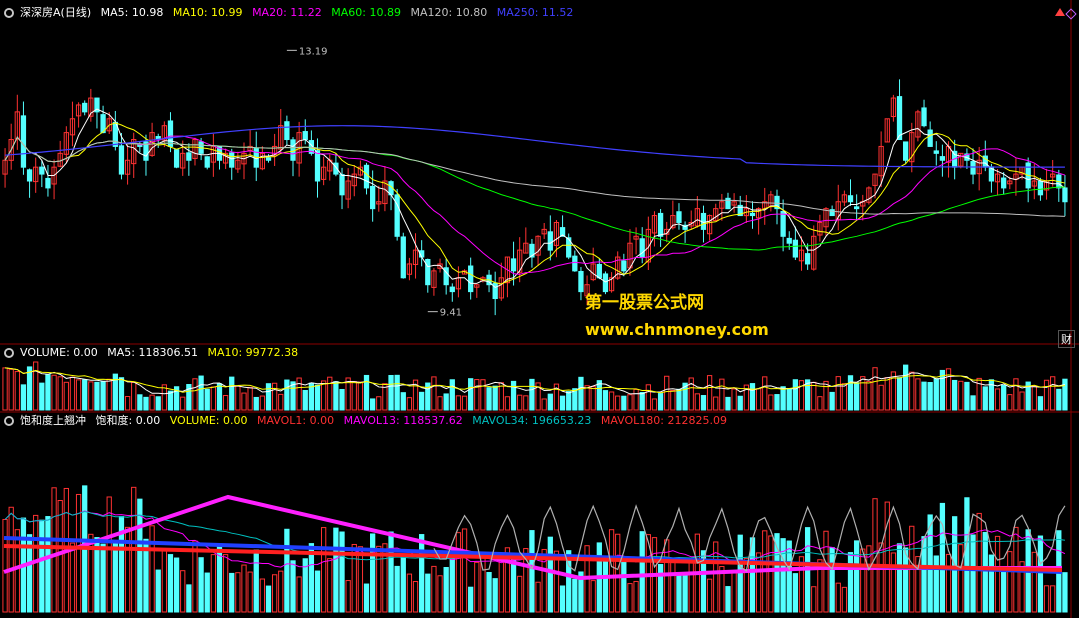 This screenshot has height=618, width=1079. I want to click on annotation-label: 13.19, so click(313, 51).